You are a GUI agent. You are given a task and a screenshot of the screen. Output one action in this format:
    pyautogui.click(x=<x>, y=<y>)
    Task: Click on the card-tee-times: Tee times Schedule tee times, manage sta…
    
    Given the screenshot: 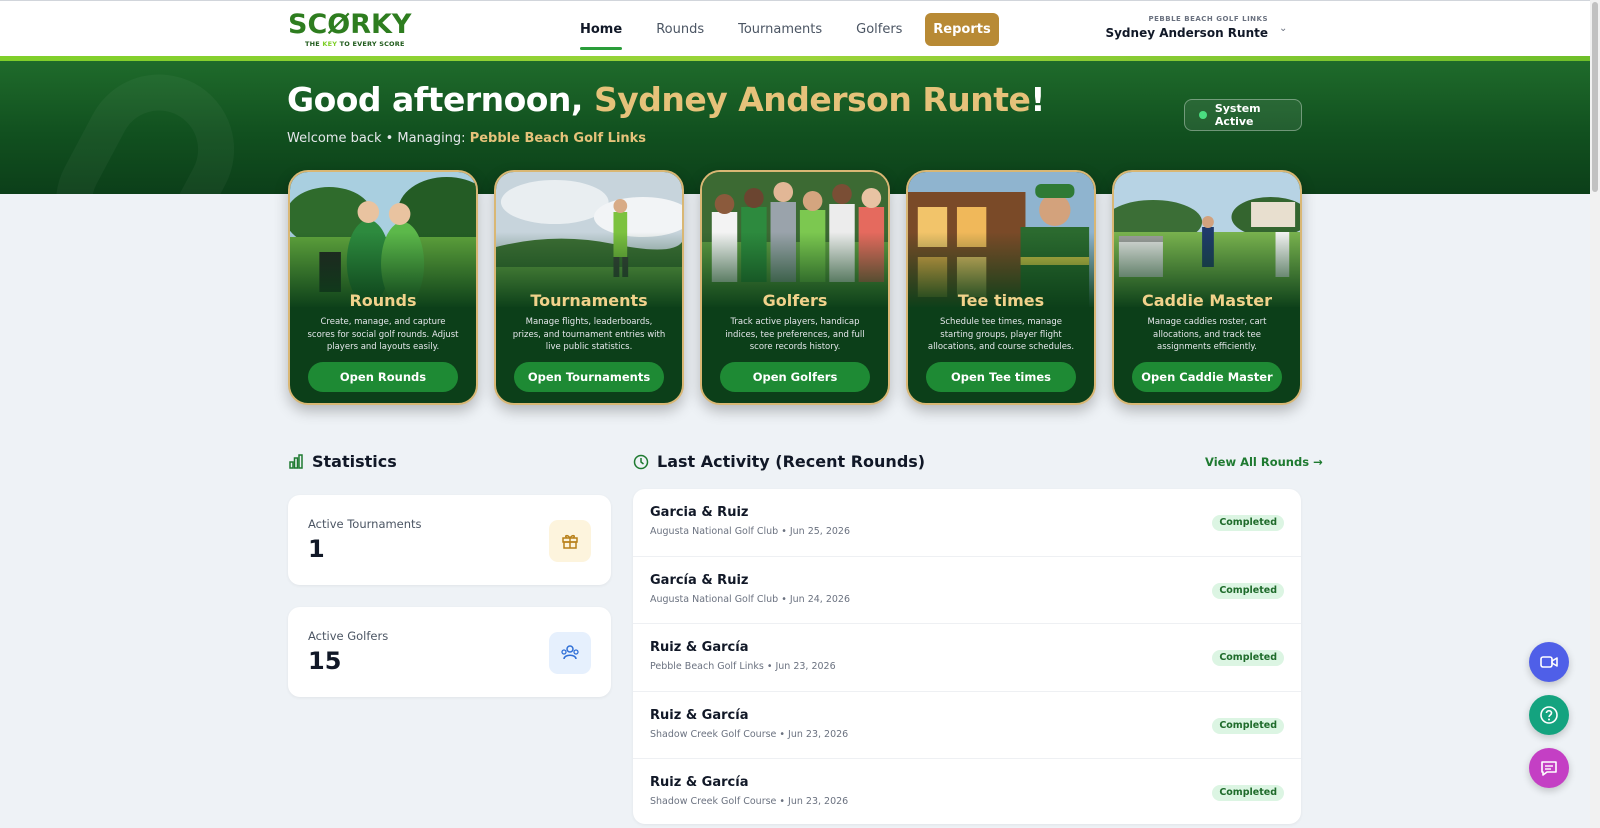 What is the action you would take?
    pyautogui.click(x=1001, y=287)
    